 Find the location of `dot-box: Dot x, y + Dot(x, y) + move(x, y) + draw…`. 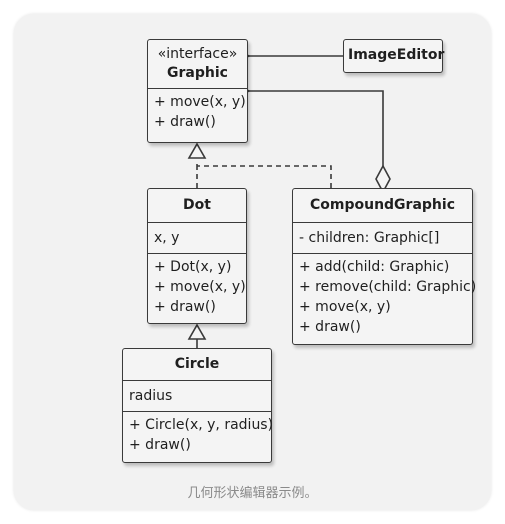

dot-box: Dot x, y + Dot(x, y) + move(x, y) + draw… is located at coordinates (197, 256).